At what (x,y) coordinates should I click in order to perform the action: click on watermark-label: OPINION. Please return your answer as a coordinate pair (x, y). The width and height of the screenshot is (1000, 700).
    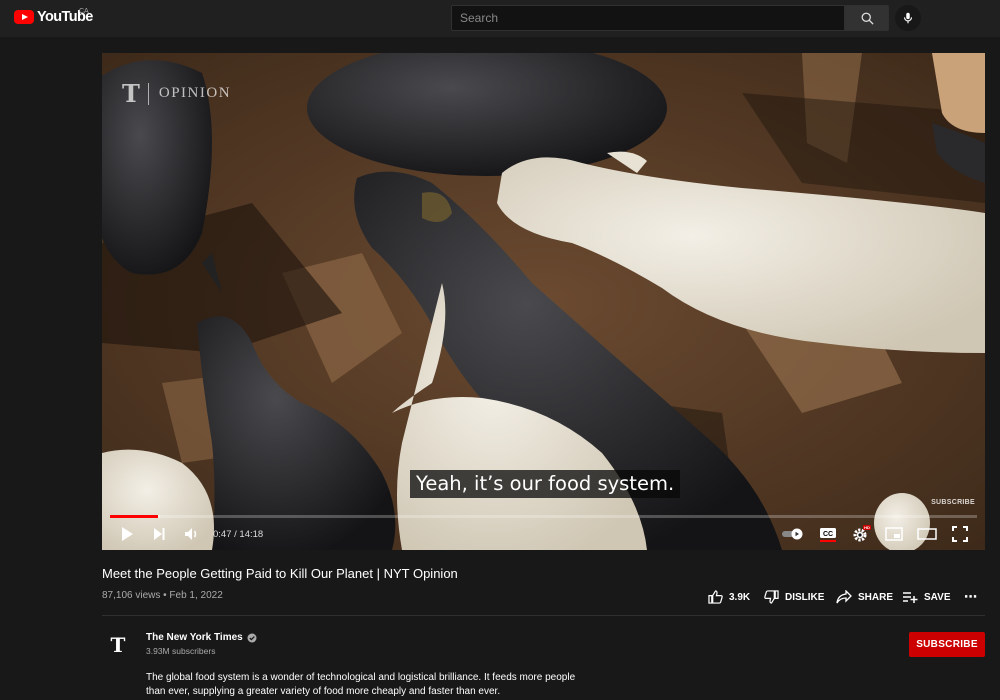
    Looking at the image, I should click on (195, 93).